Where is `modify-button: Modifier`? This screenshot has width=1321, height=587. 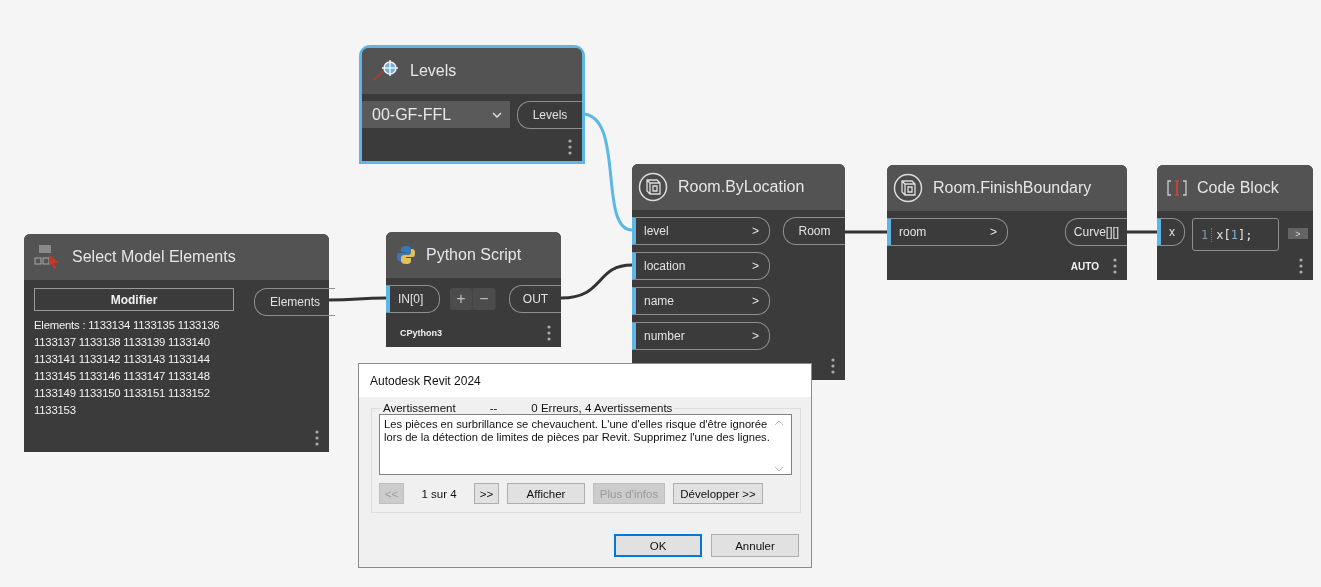
modify-button: Modifier is located at coordinates (134, 299).